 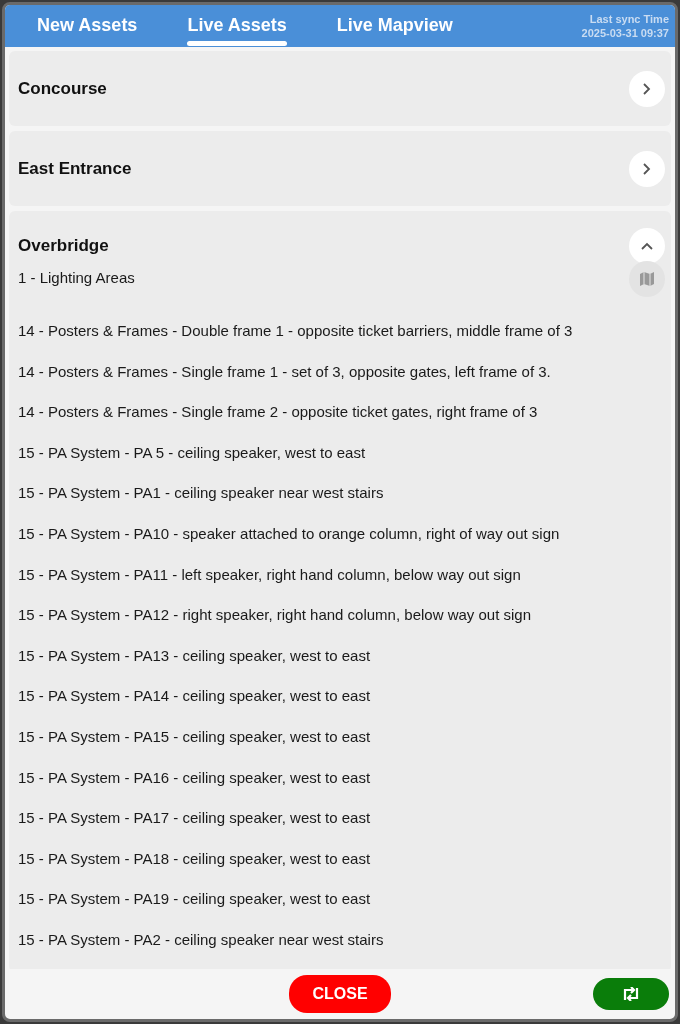 What do you see at coordinates (625, 33) in the screenshot?
I see `sync-time: 2025-03-31 09:37` at bounding box center [625, 33].